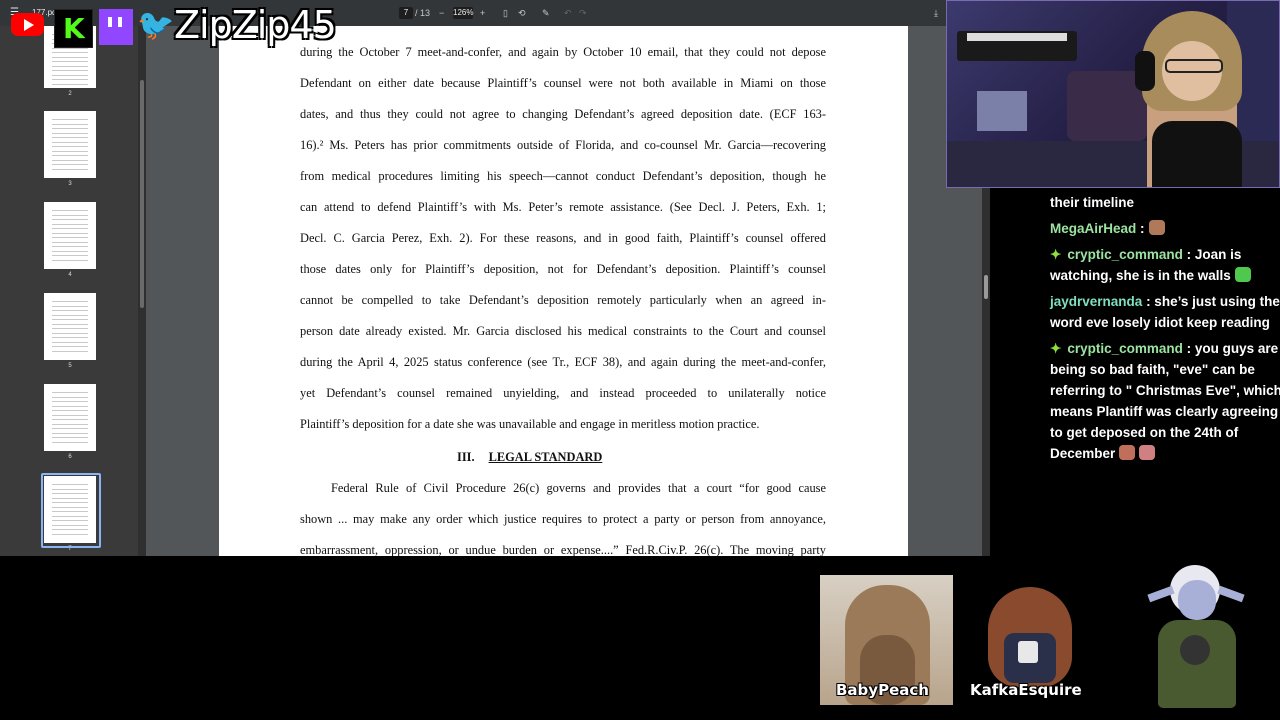  Describe the element at coordinates (1002, 111) in the screenshot. I see `webcam-cat-house` at that location.